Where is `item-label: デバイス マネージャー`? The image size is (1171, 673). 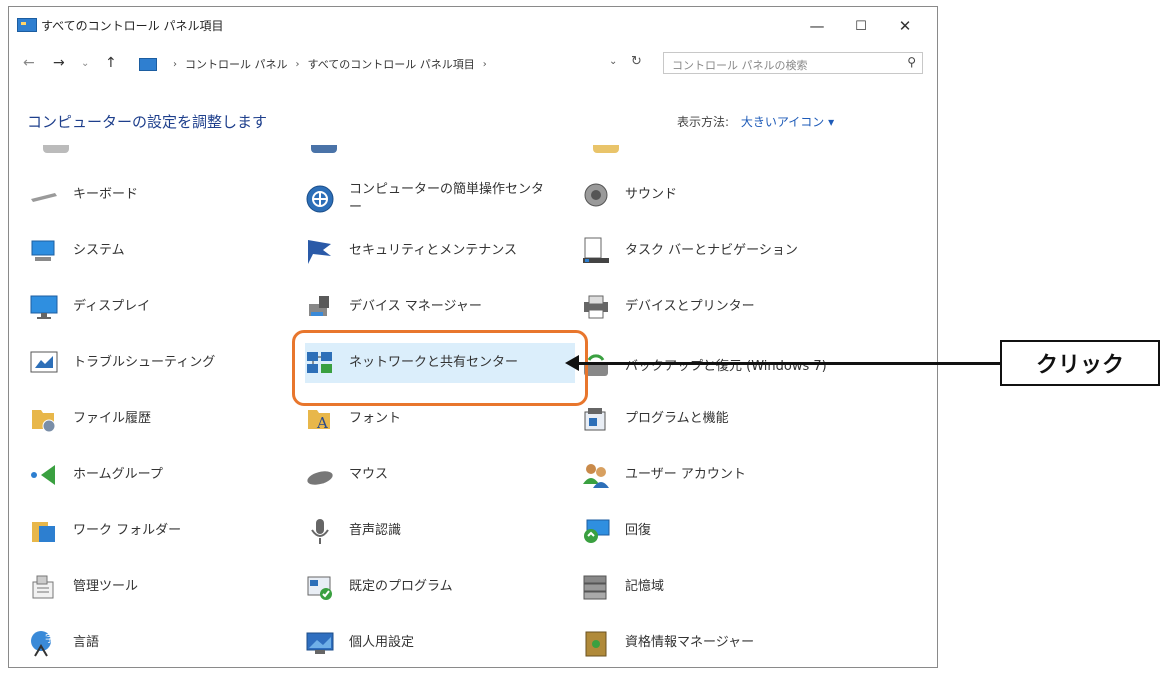
item-label: デバイス マネージャー is located at coordinates (415, 306).